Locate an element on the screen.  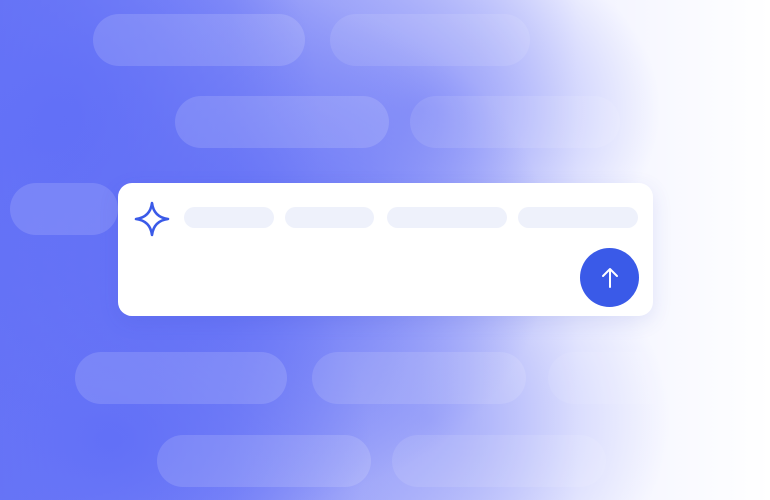
arrow-up-icon is located at coordinates (609, 277).